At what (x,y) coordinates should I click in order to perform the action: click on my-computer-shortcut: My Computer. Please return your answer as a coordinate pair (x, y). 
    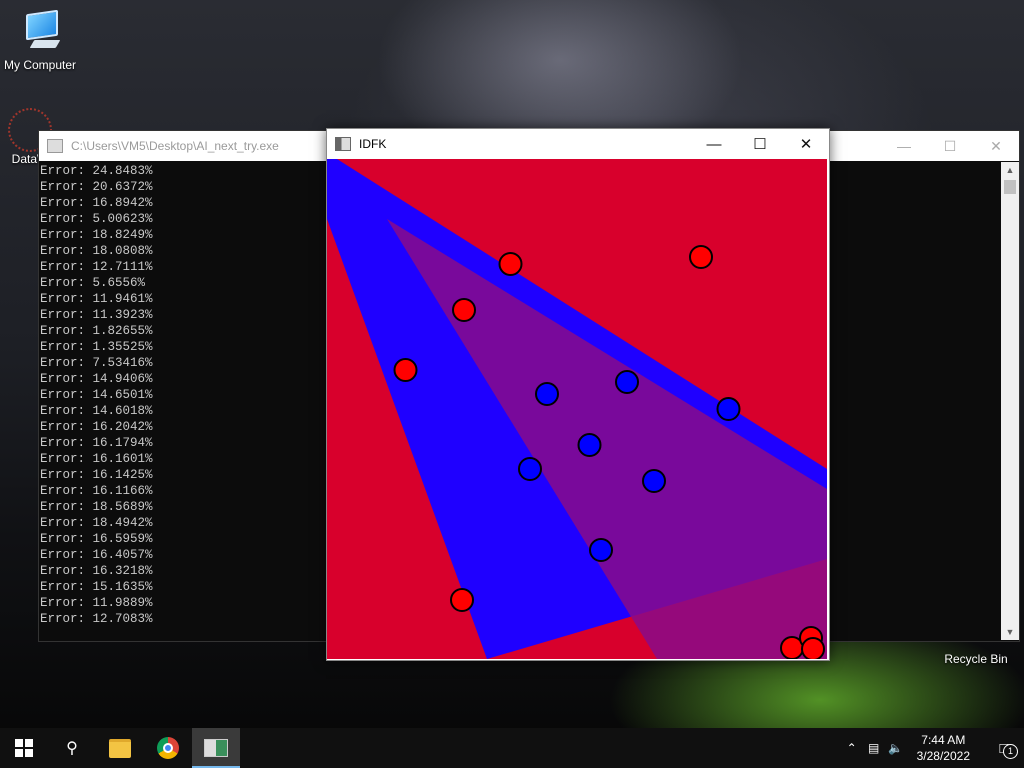
    Looking at the image, I should click on (40, 40).